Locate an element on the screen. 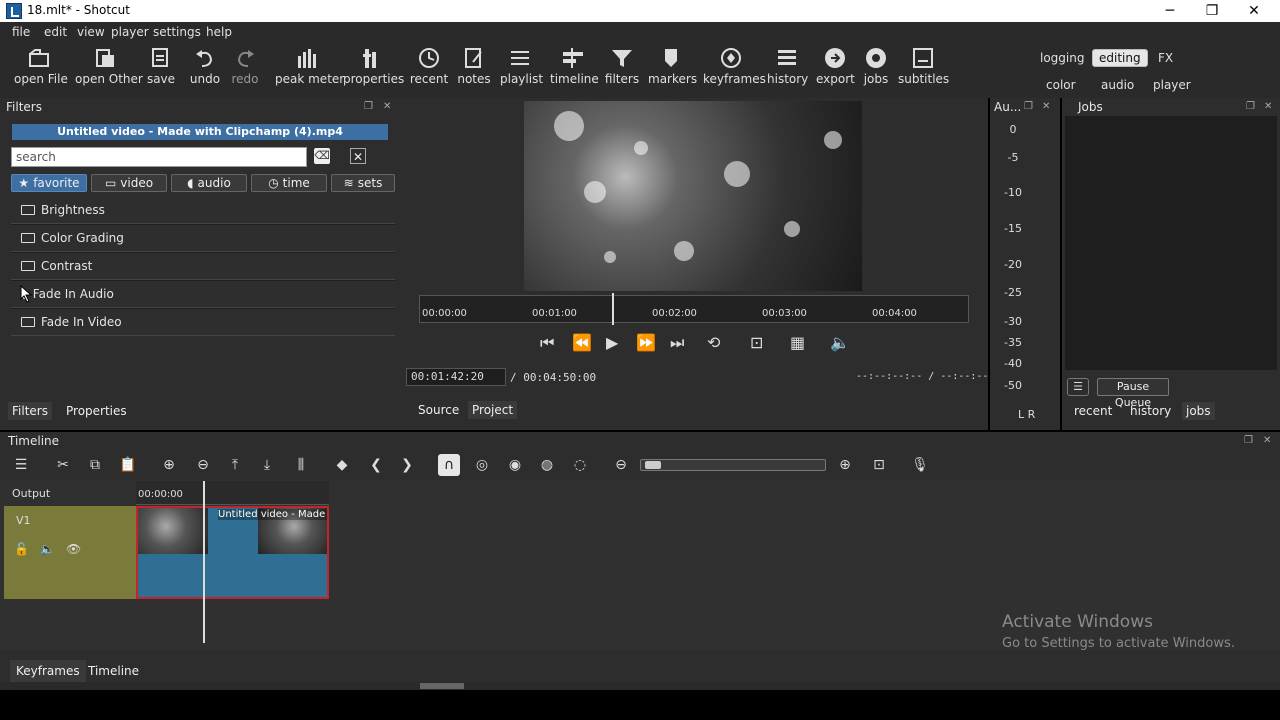  track-header-v1: V1 🔓 🔈 👁 is located at coordinates (70, 552).